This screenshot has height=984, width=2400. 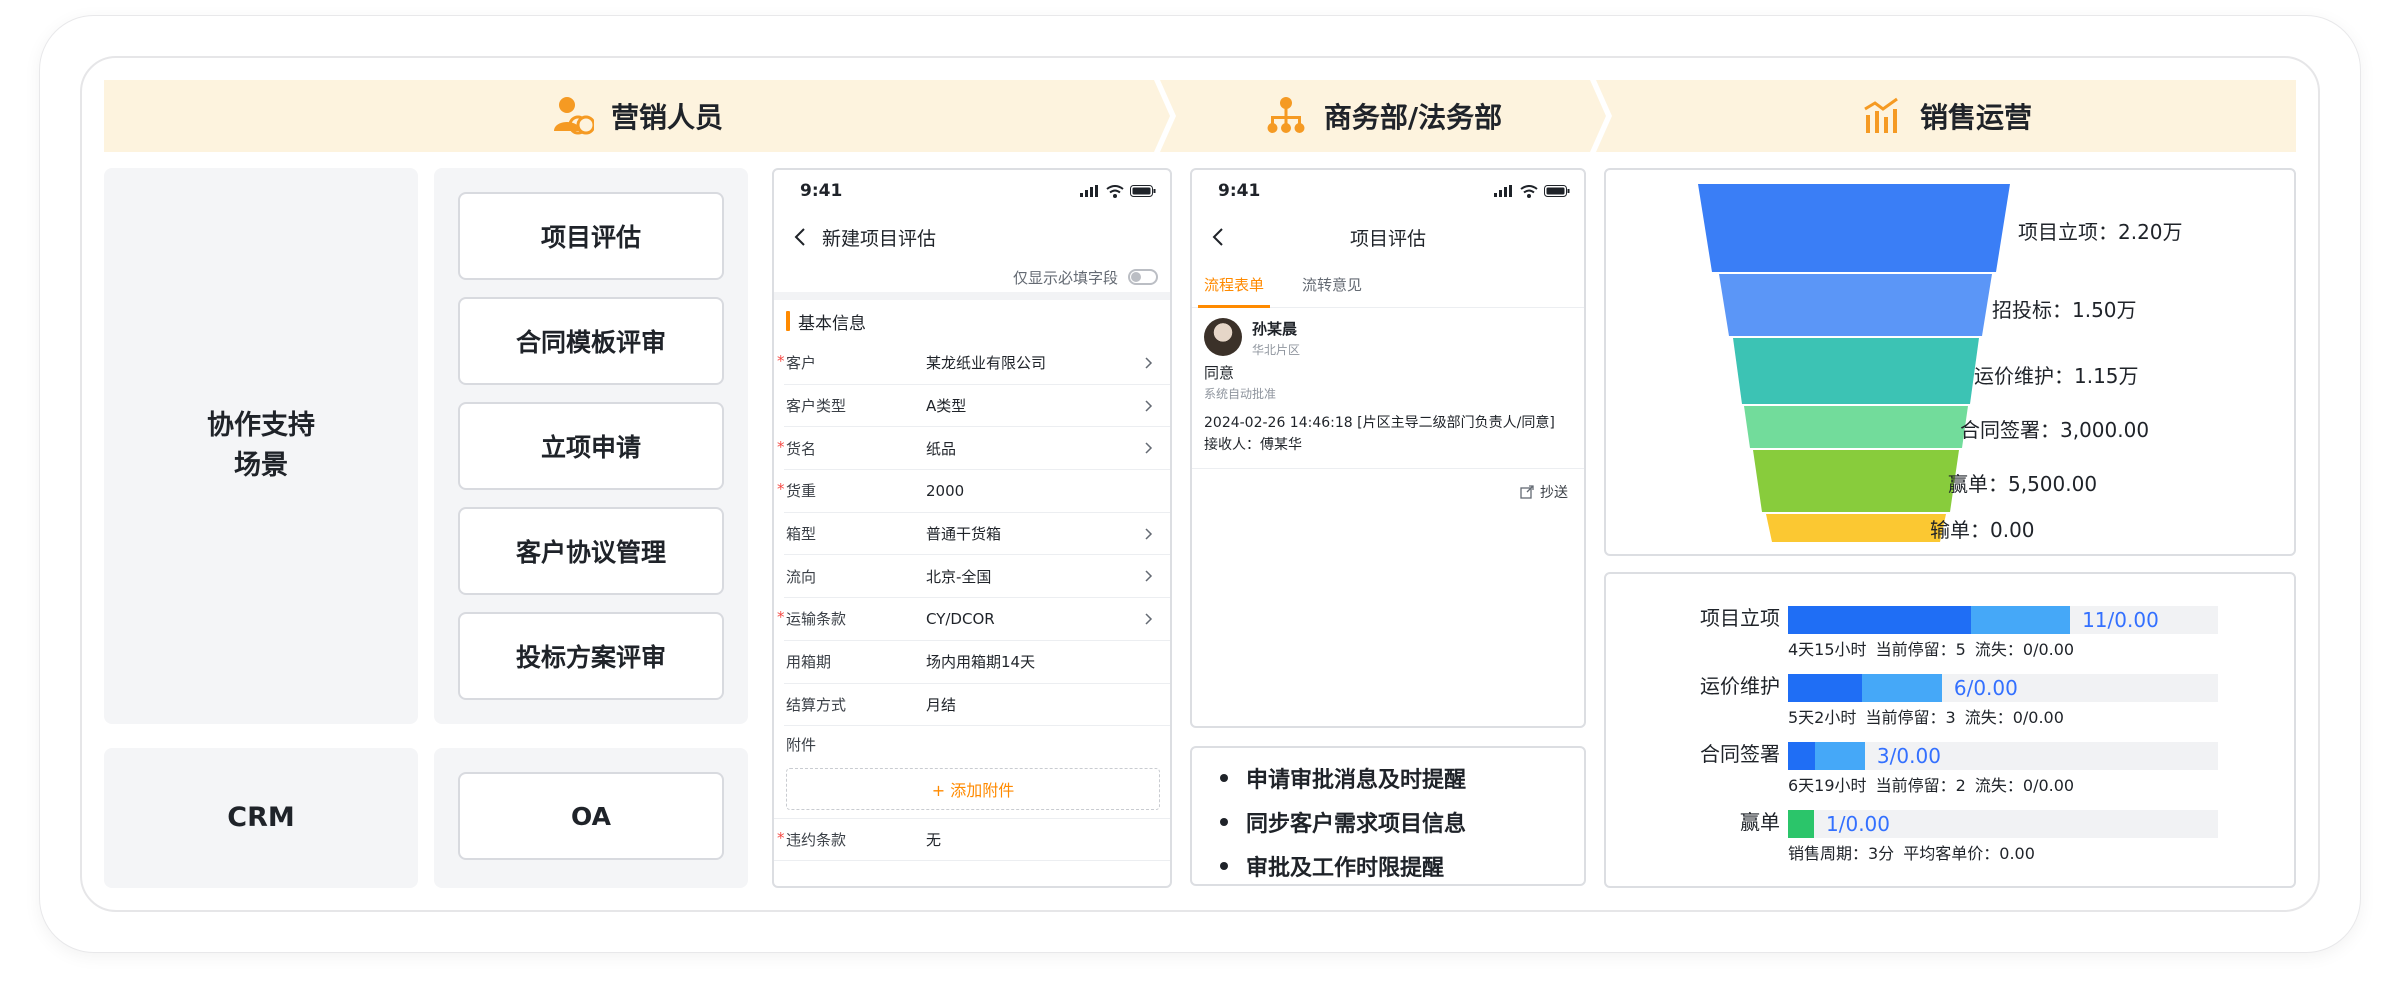 I want to click on field-value: 无, so click(x=934, y=840).